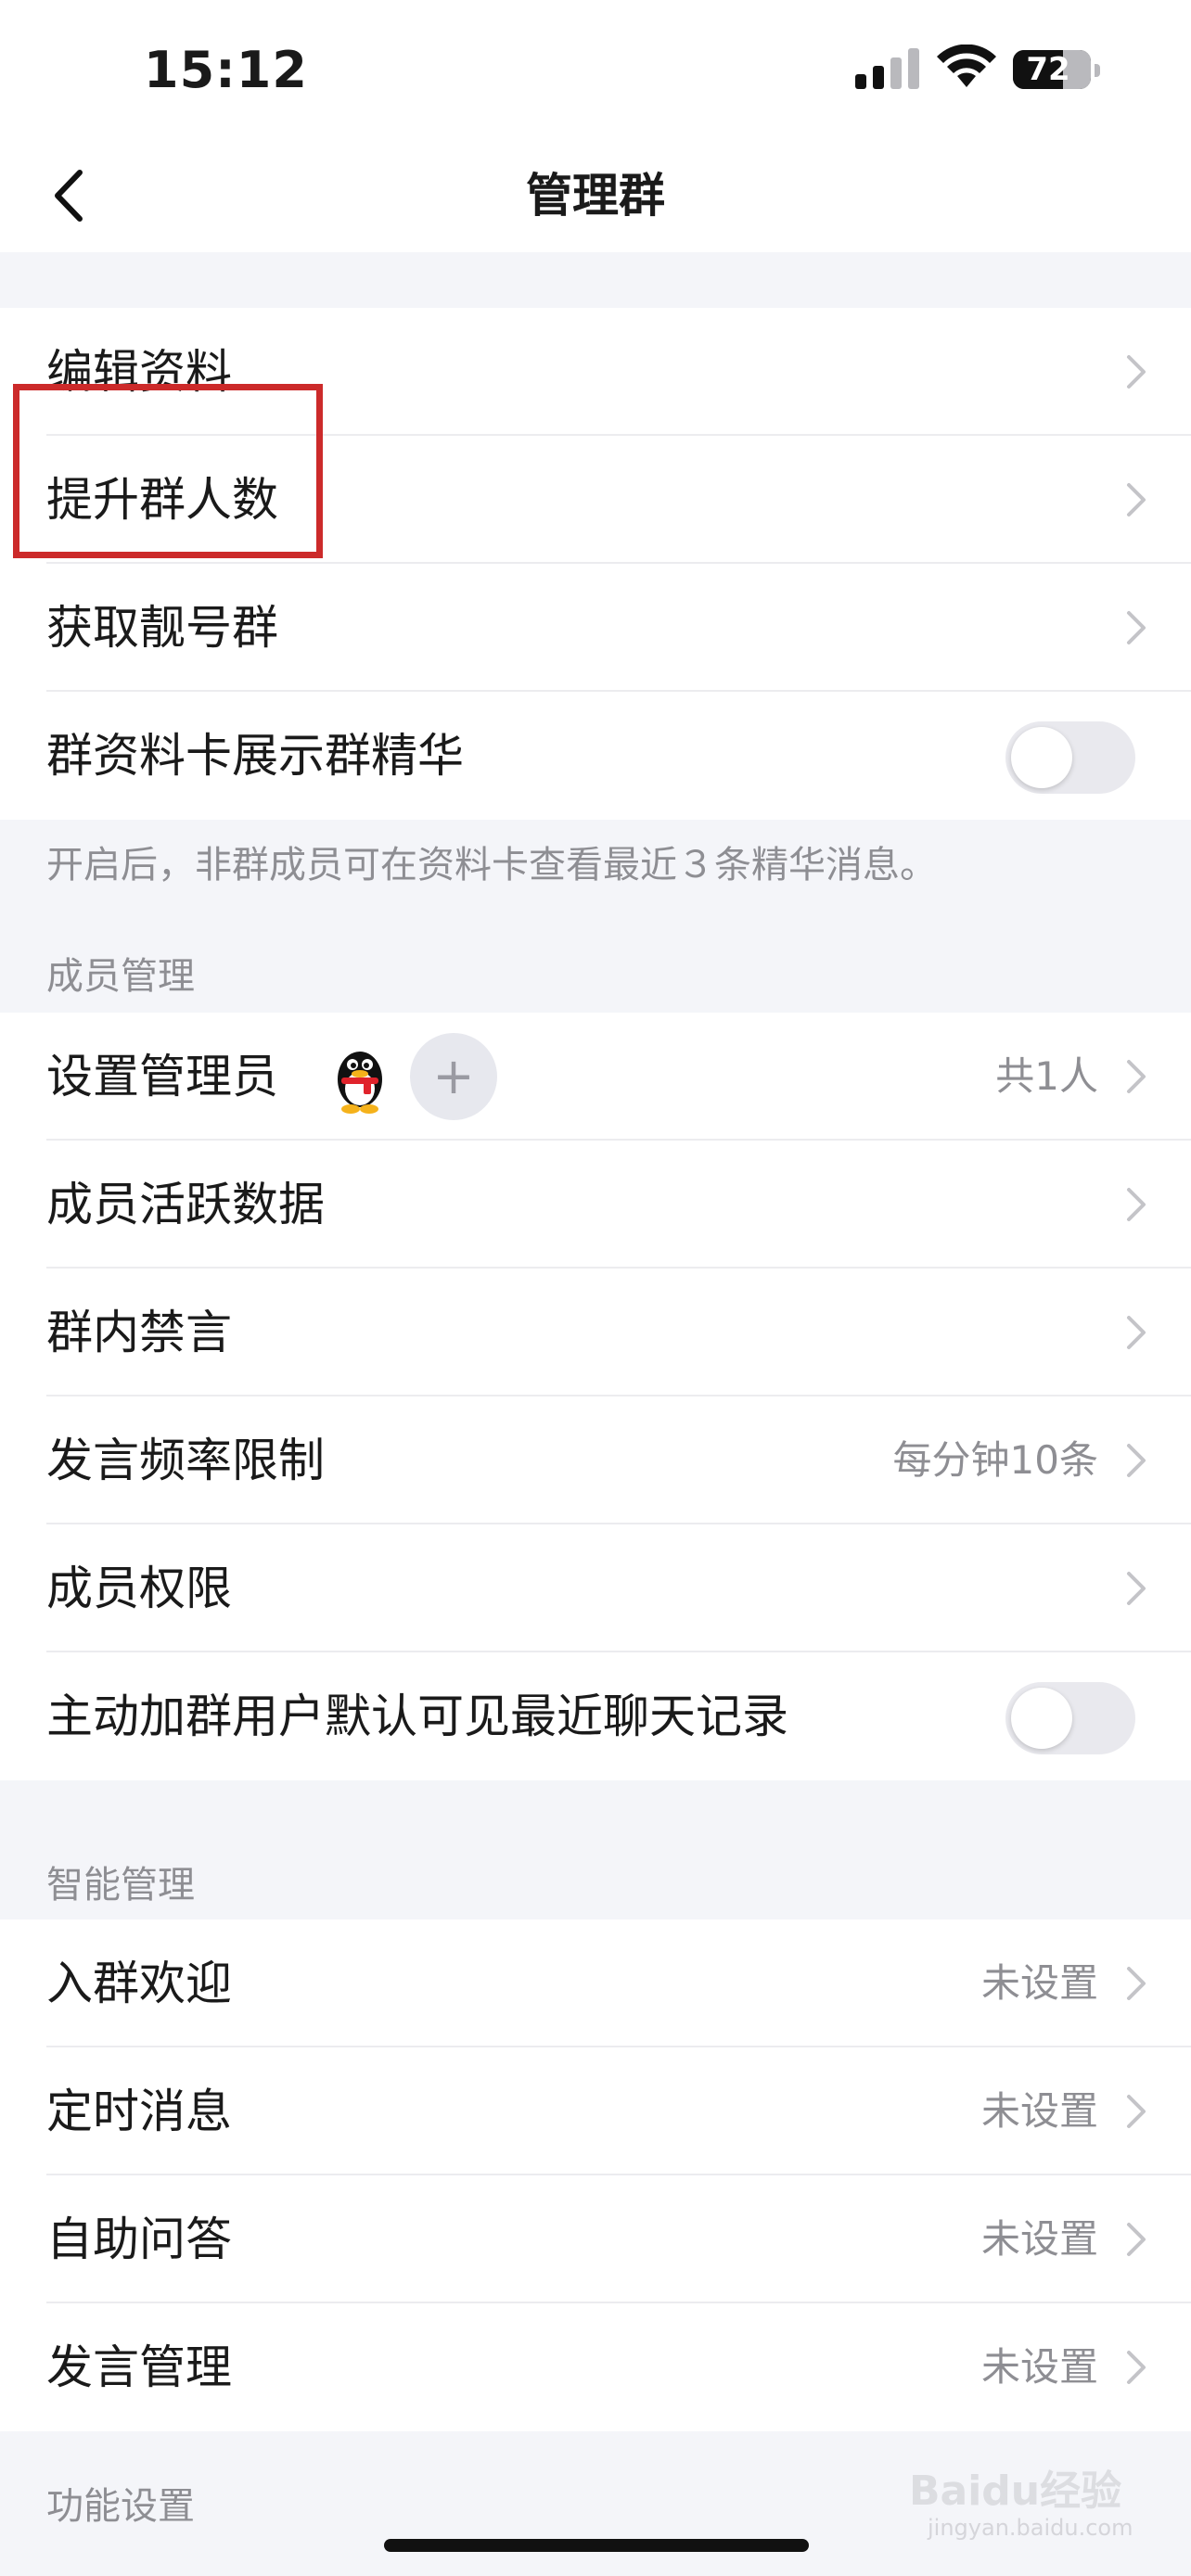 This screenshot has height=2576, width=1191. I want to click on nav-bar: 管理群, so click(595, 196).